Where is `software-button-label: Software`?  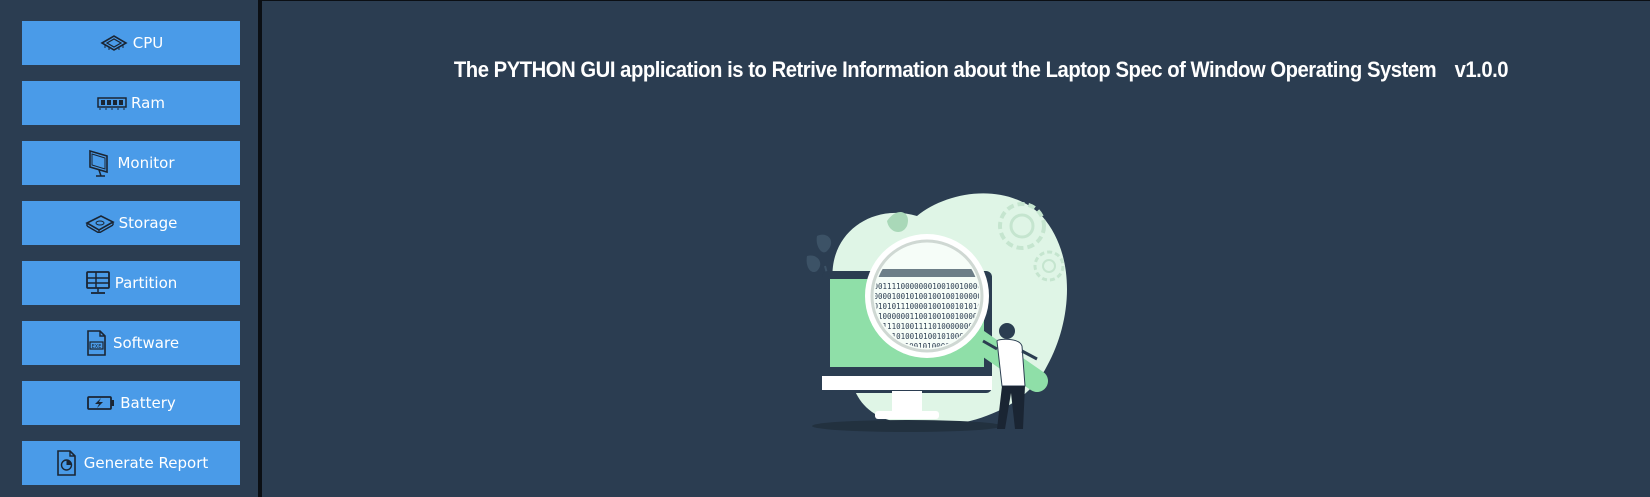 software-button-label: Software is located at coordinates (146, 343).